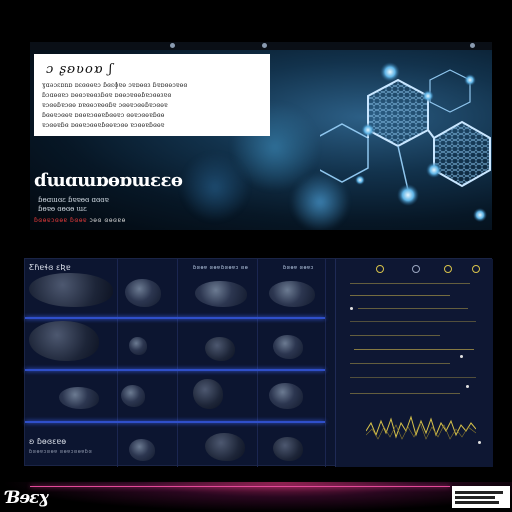 The width and height of the screenshot is (512, 512). I want to click on cta-red-label: ɓɞɵɐɔɞɵɐ ɓɞɵɐ, so click(61, 220).